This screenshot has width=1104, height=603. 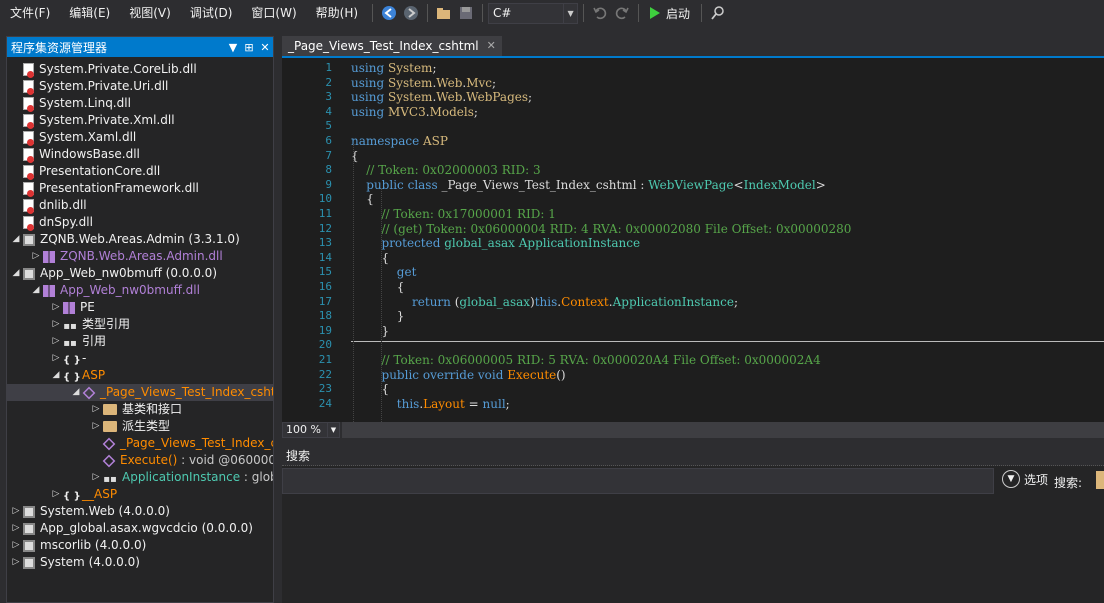 I want to click on assembly-icon, so click(x=29, y=273).